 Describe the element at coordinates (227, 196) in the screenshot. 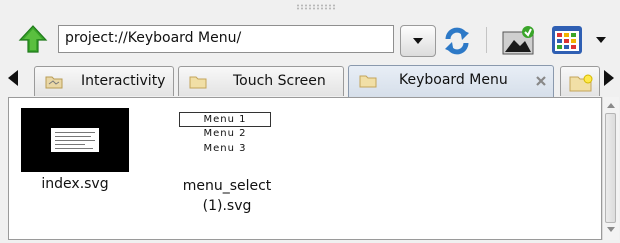

I see `file-name: menu_select (1).svg` at that location.